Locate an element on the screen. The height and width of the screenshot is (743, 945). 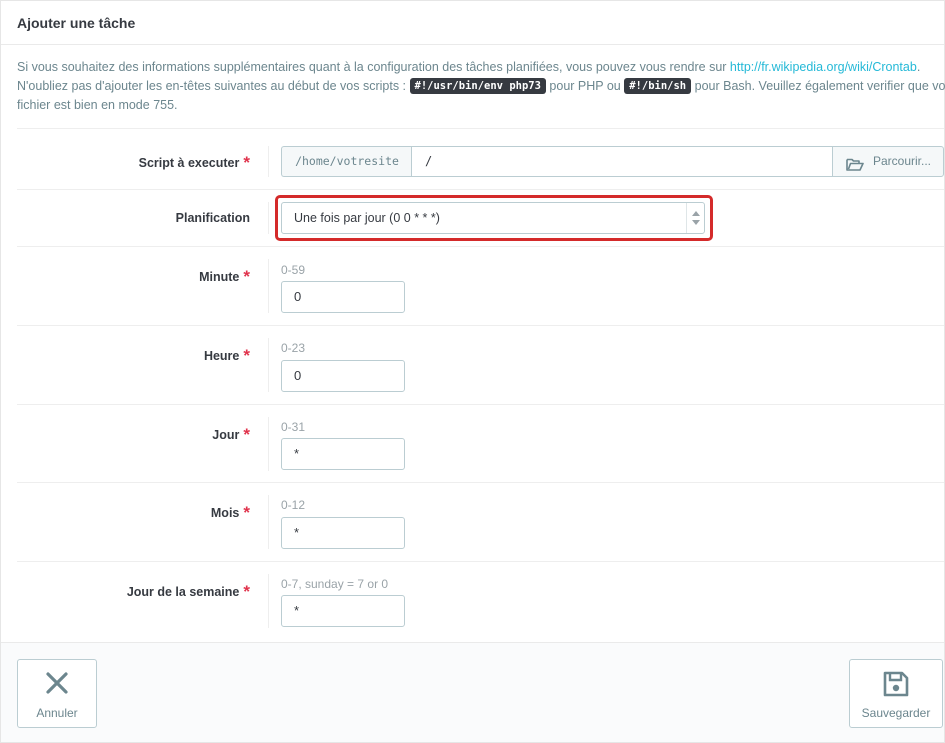
select-arrows-icon is located at coordinates (695, 218).